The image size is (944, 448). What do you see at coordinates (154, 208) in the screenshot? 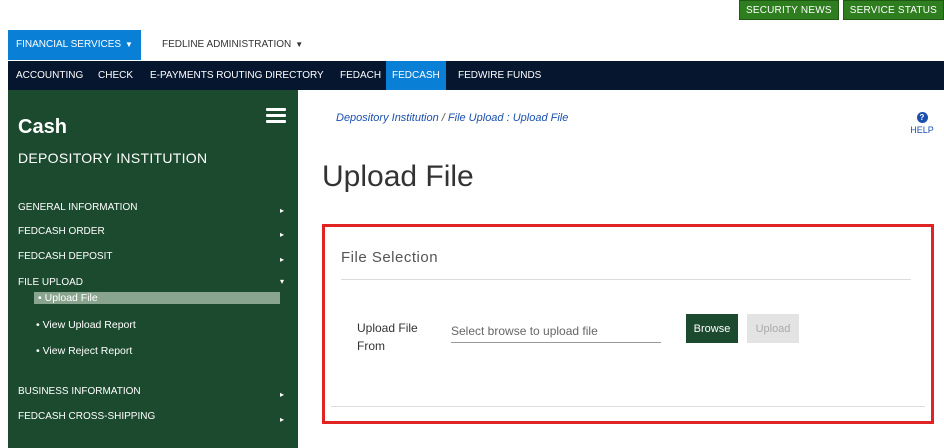
I see `sidebar-item-general-information: GENERAL INFORMATION ▸` at bounding box center [154, 208].